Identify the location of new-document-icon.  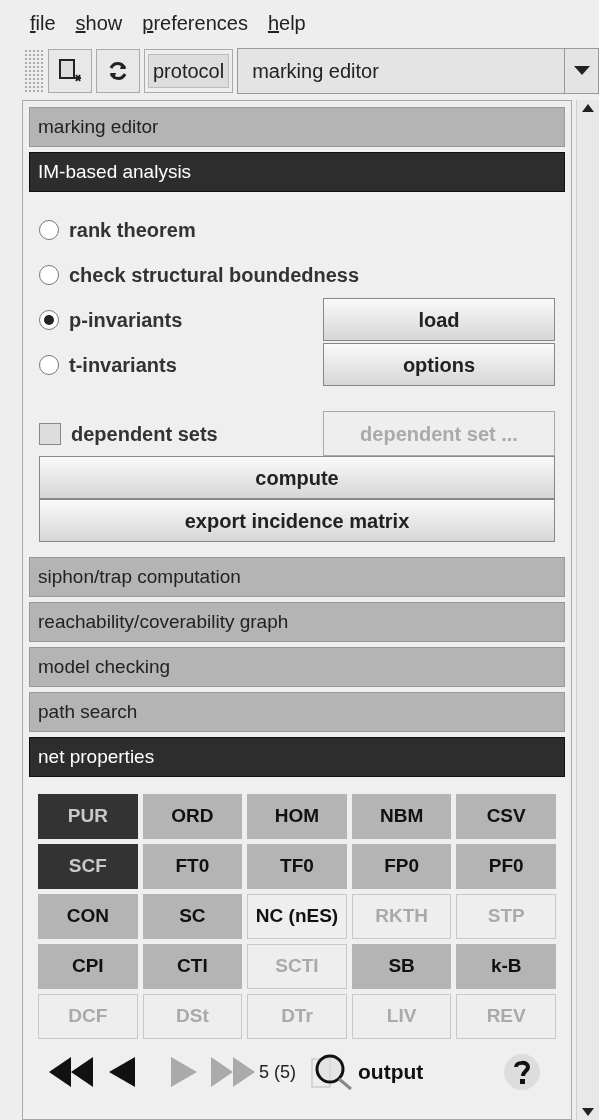
(70, 71).